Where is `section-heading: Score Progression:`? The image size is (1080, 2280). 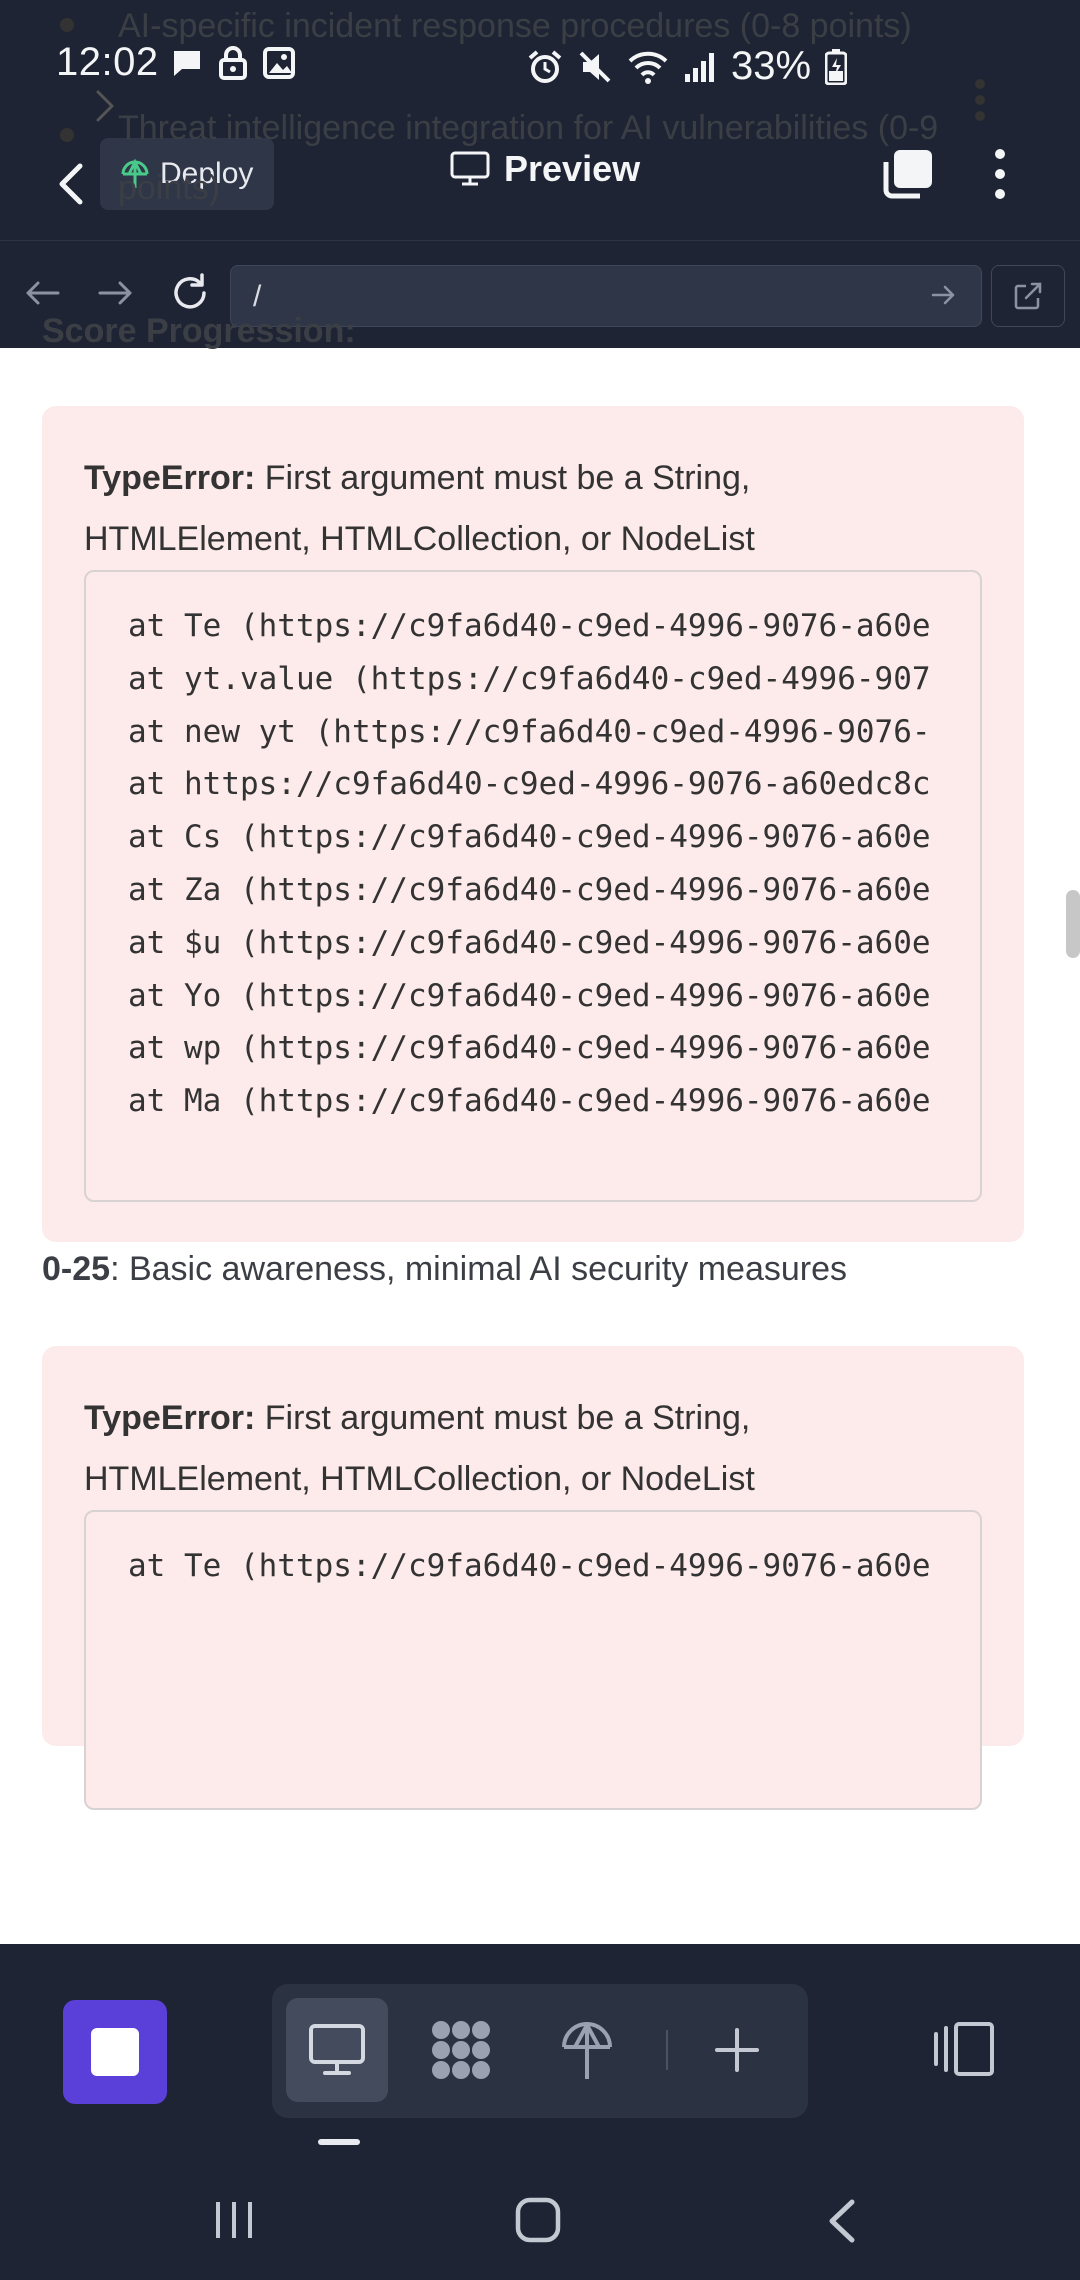 section-heading: Score Progression: is located at coordinates (199, 331).